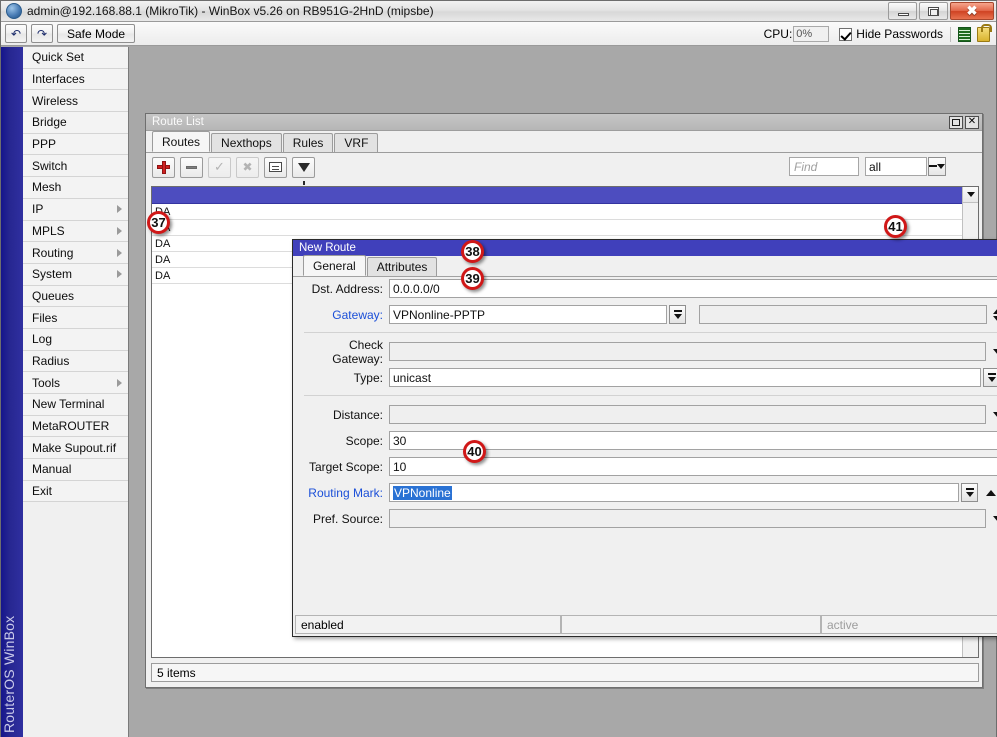 The image size is (997, 737). What do you see at coordinates (75, 253) in the screenshot?
I see `sidebar-item-routing: Routing` at bounding box center [75, 253].